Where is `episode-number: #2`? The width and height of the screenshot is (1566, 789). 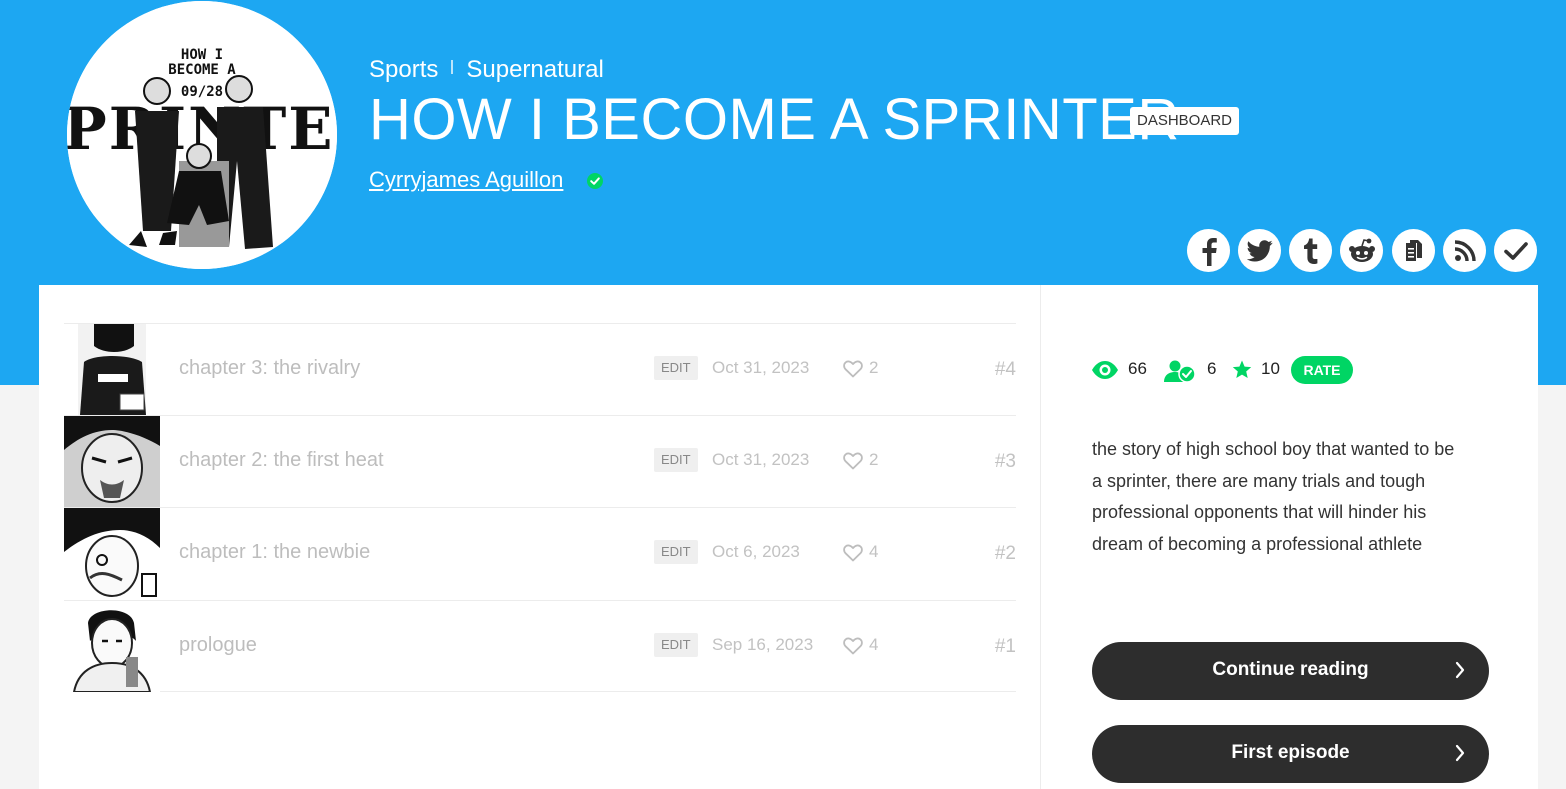 episode-number: #2 is located at coordinates (1005, 553).